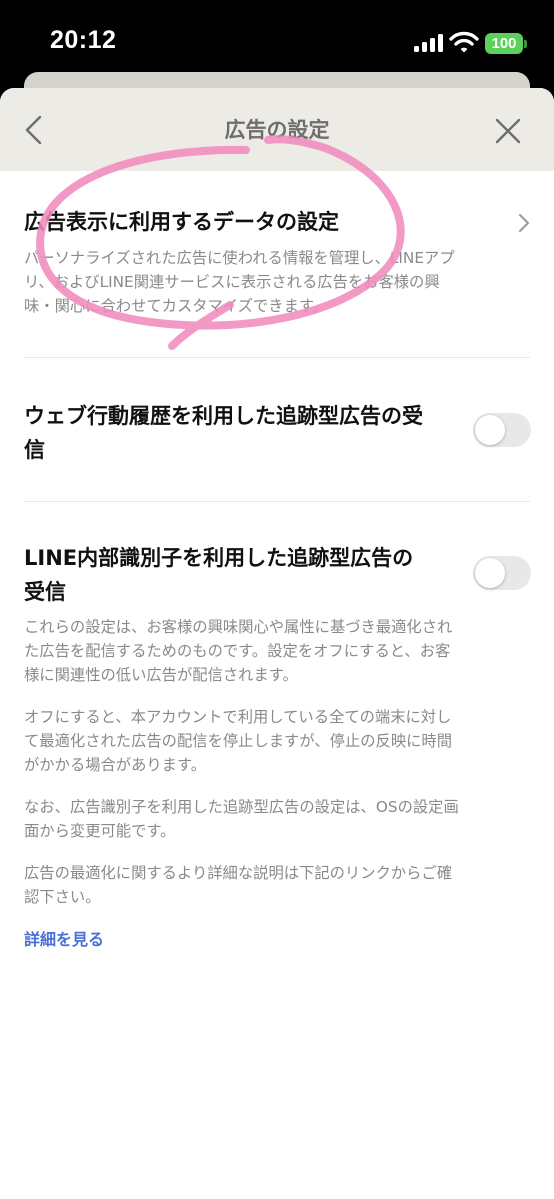 The width and height of the screenshot is (554, 1199). I want to click on see-details-link: 詳細を見る, so click(64, 938).